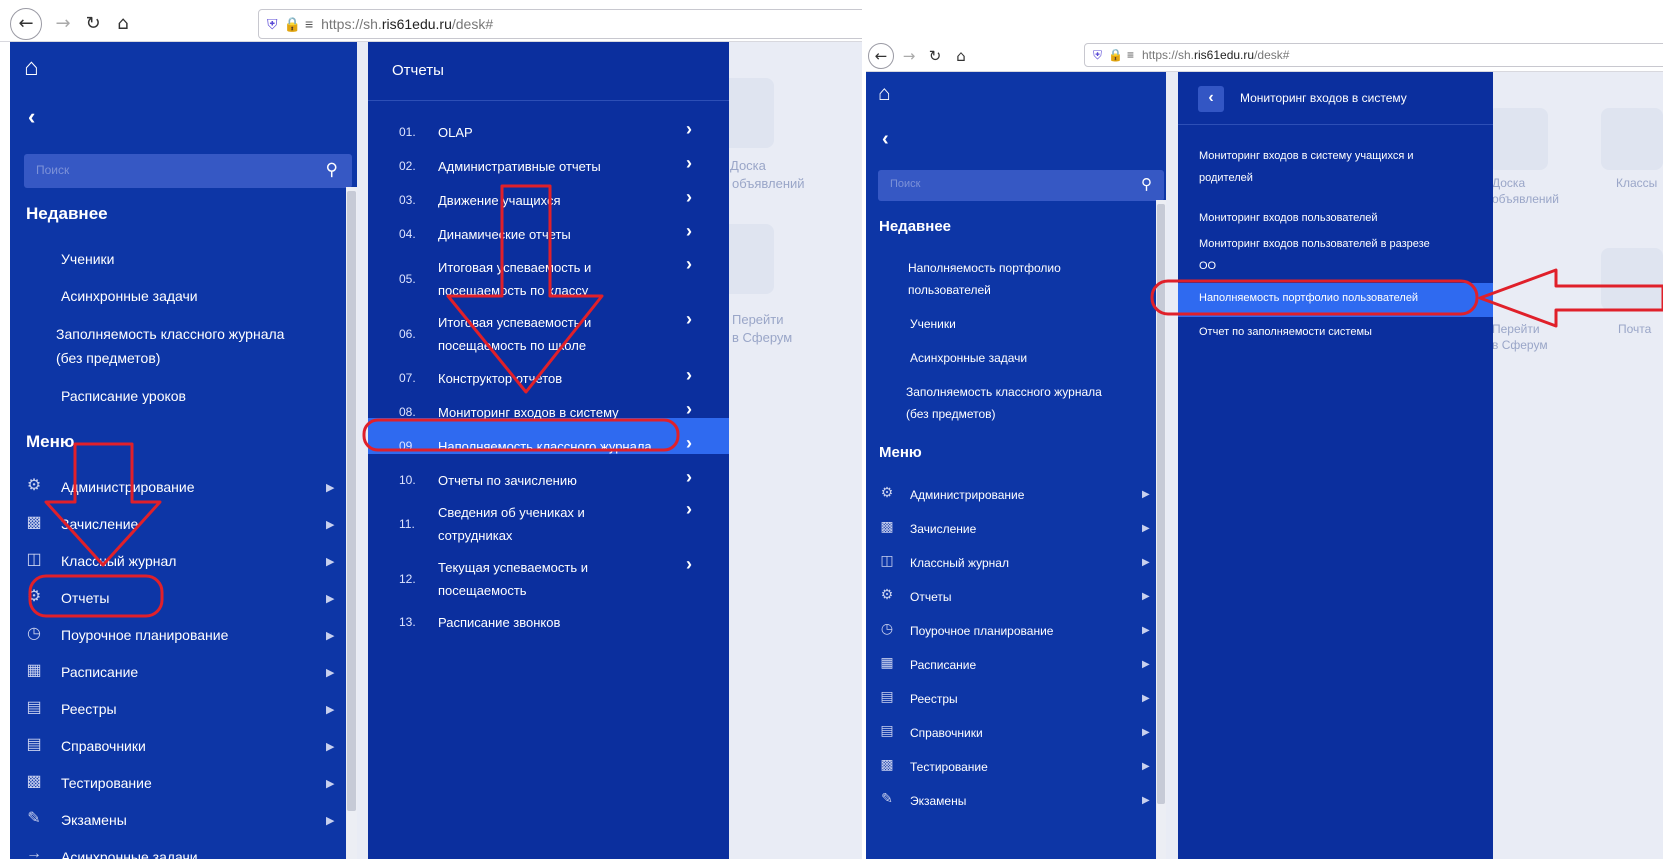 The width and height of the screenshot is (1663, 859). Describe the element at coordinates (513, 567) in the screenshot. I see `report-item-label: Текущая успеваемость и` at that location.